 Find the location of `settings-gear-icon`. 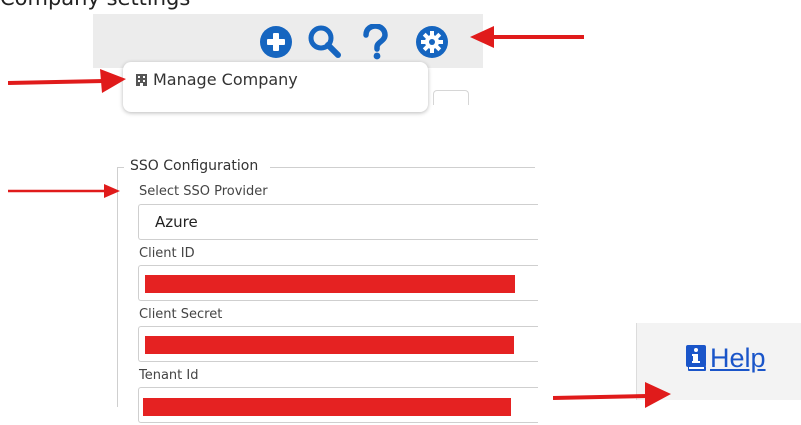

settings-gear-icon is located at coordinates (432, 42).